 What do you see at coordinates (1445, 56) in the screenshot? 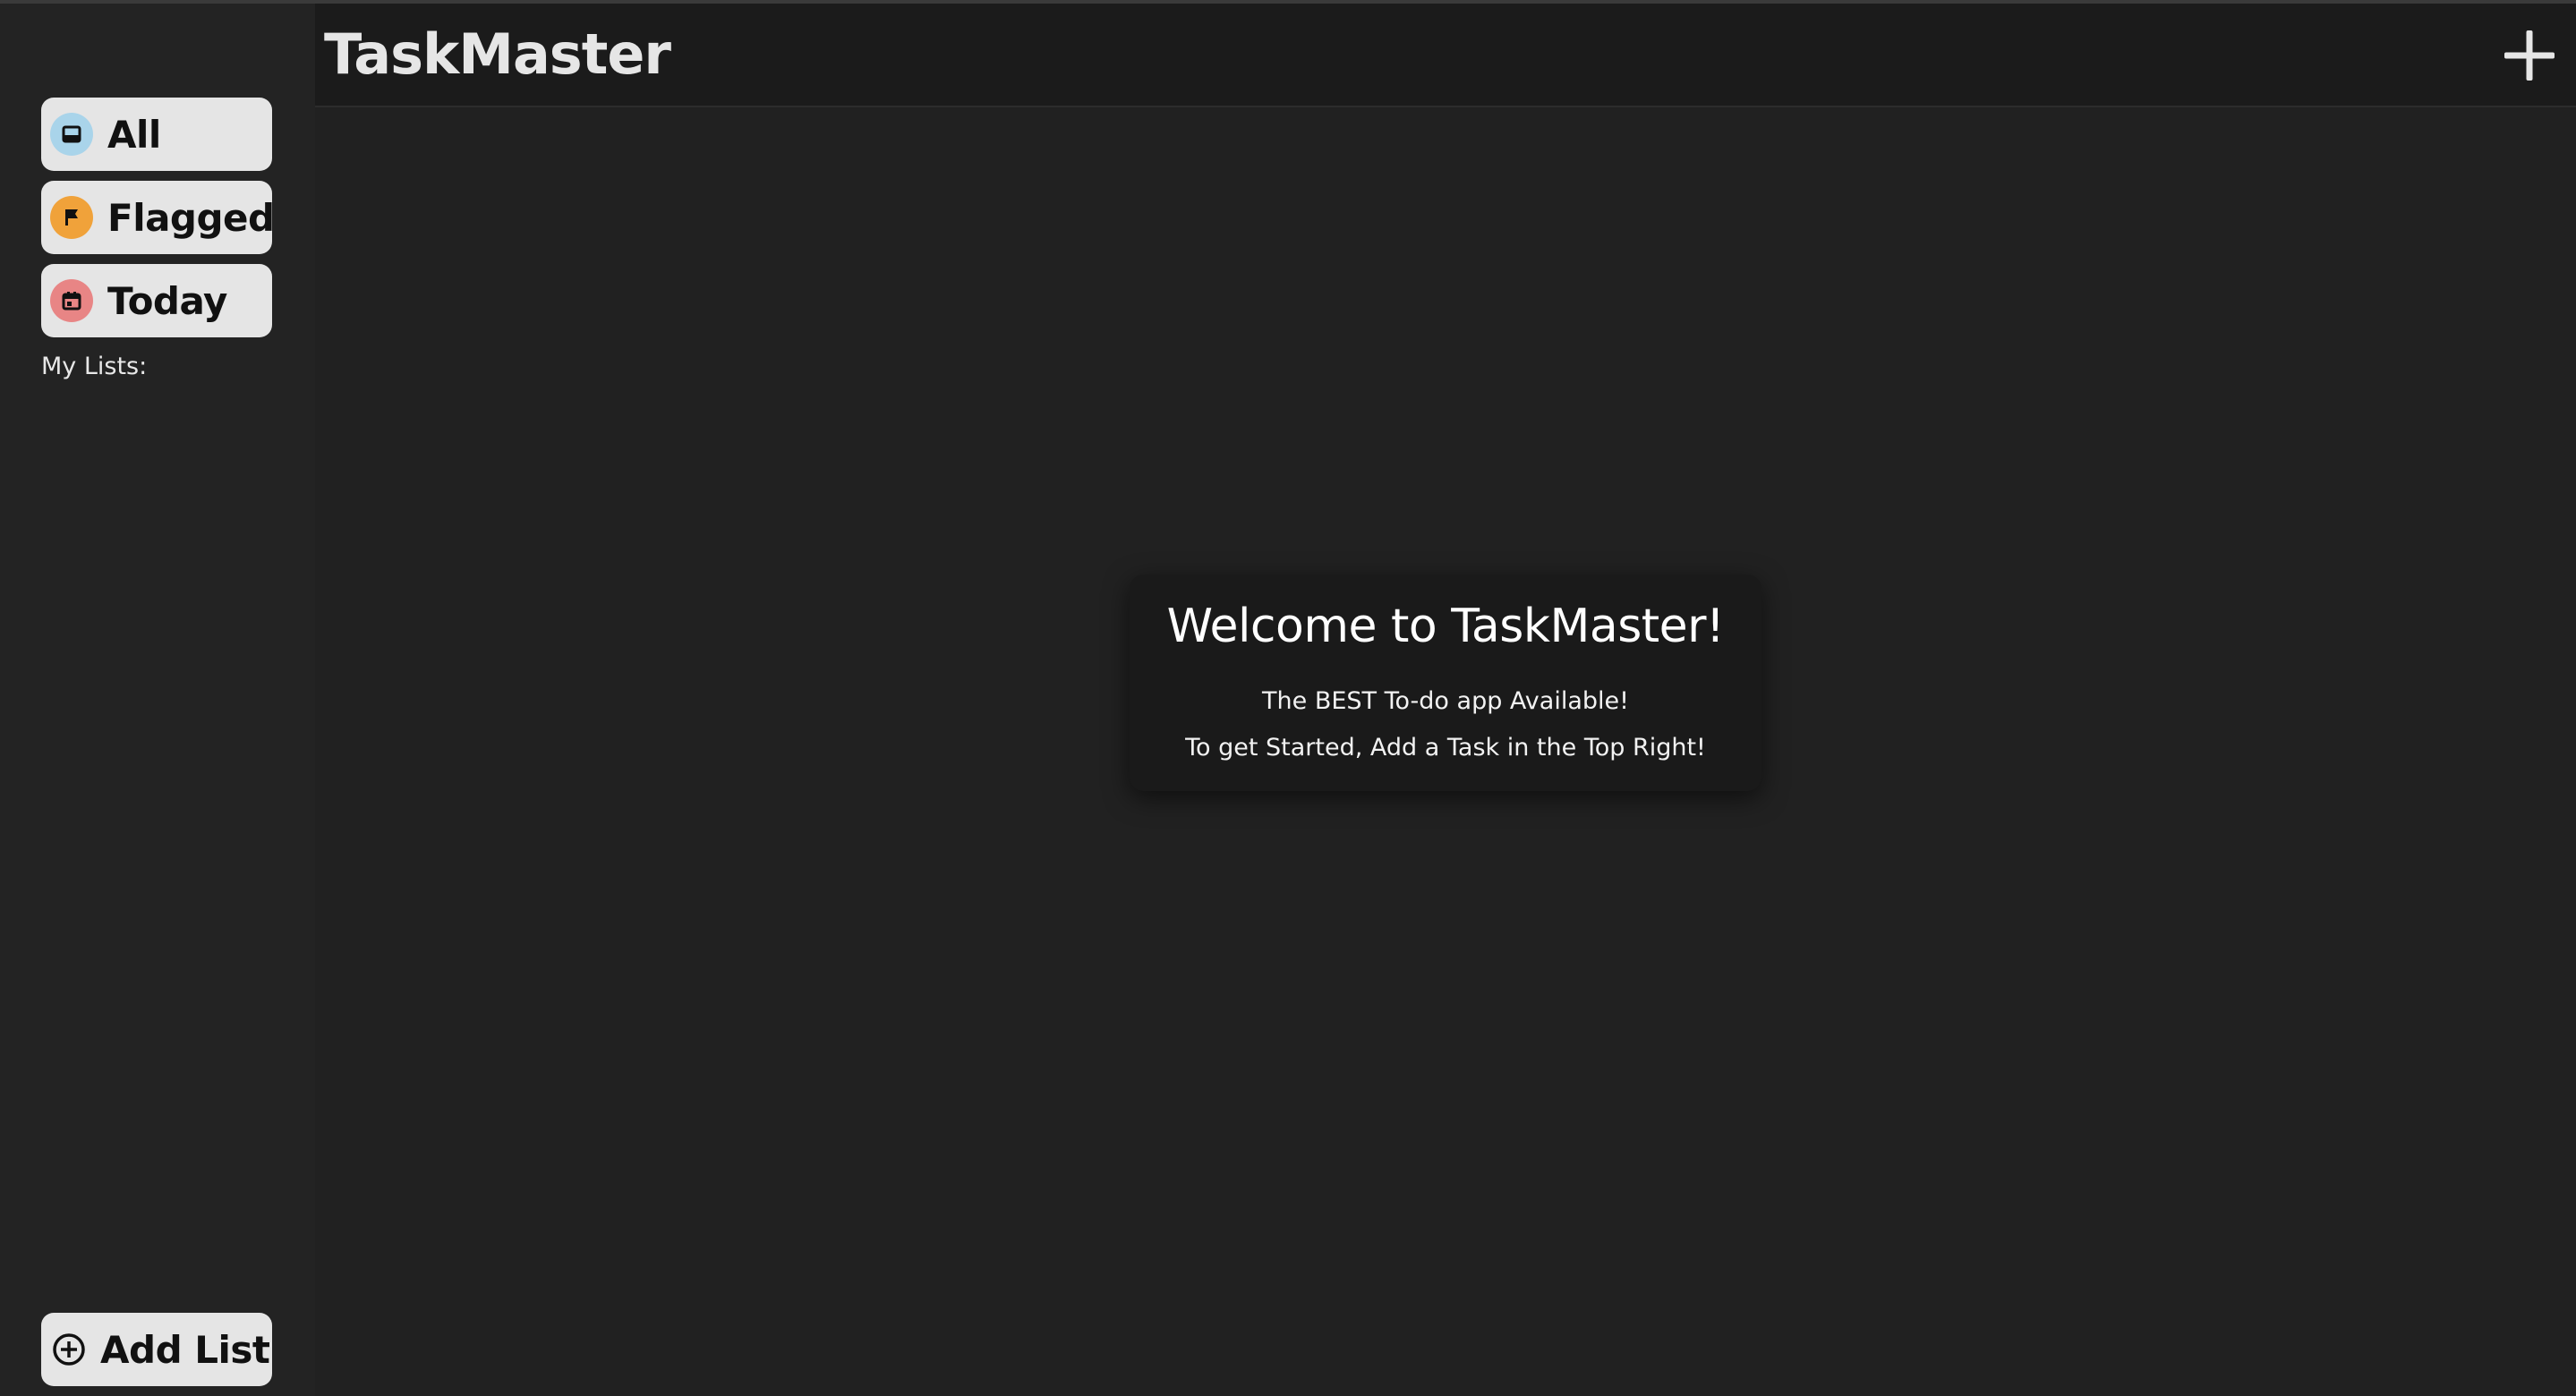
I see `top-bar: TaskMaster` at bounding box center [1445, 56].